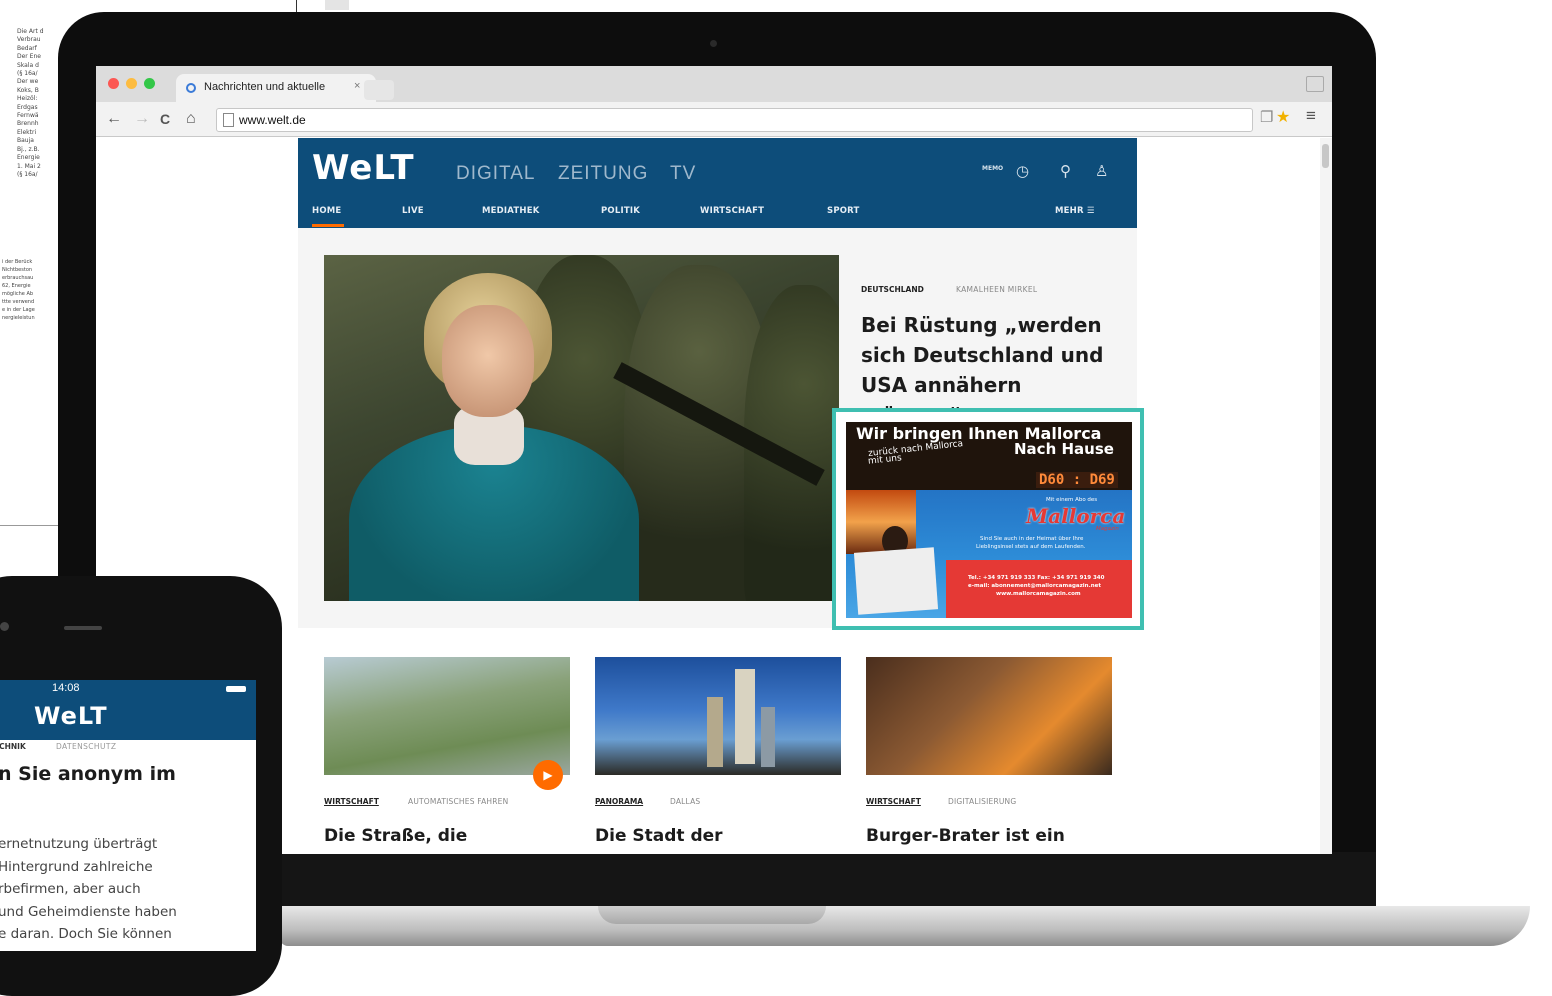 This screenshot has width=1552, height=996. What do you see at coordinates (114, 119) in the screenshot?
I see `back-button: ←` at bounding box center [114, 119].